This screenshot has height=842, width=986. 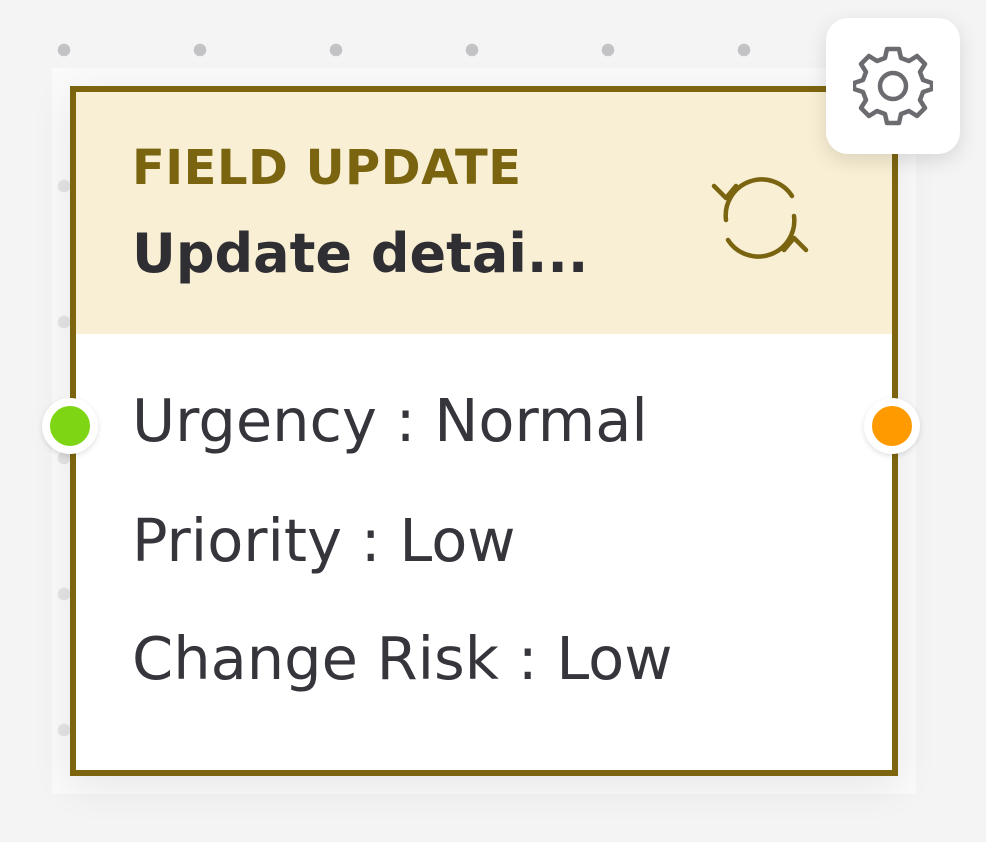 I want to click on node-field-change-risk: Change Risk : Low, so click(x=402, y=658).